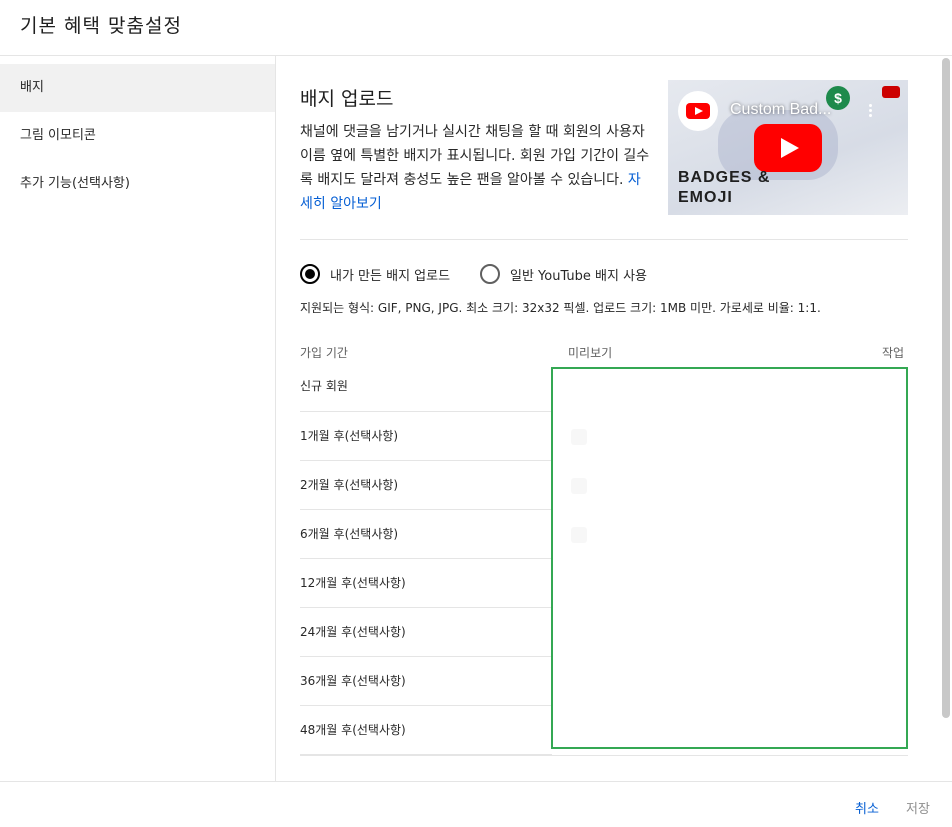  What do you see at coordinates (137, 184) in the screenshot?
I see `sidebar-item-extras: 추가 기능(선택사항)` at bounding box center [137, 184].